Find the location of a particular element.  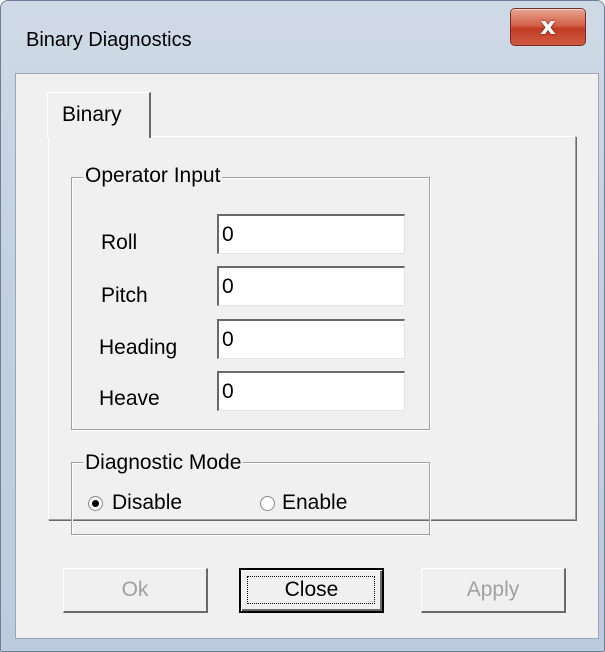

window-title: Binary Diagnostics is located at coordinates (109, 40).